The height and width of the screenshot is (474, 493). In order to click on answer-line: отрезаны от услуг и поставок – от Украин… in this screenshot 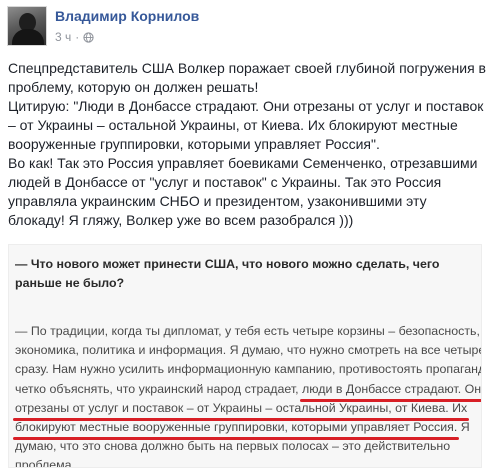, I will do `click(245, 410)`.